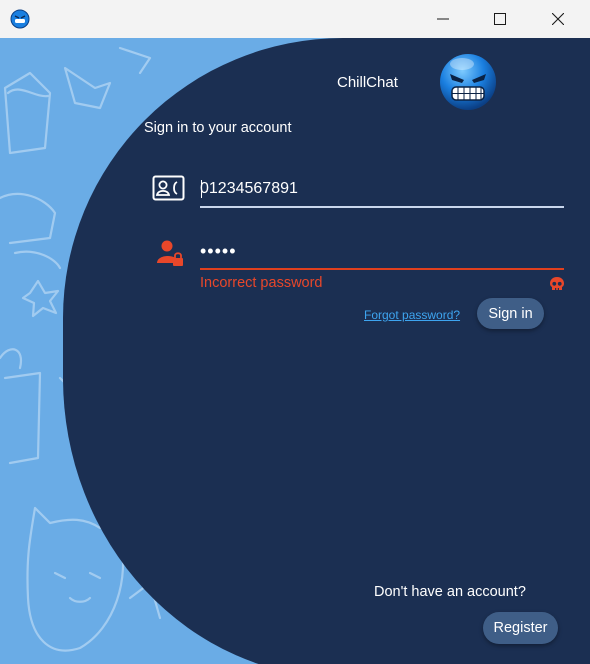 This screenshot has width=590, height=664. I want to click on close-icon, so click(558, 19).